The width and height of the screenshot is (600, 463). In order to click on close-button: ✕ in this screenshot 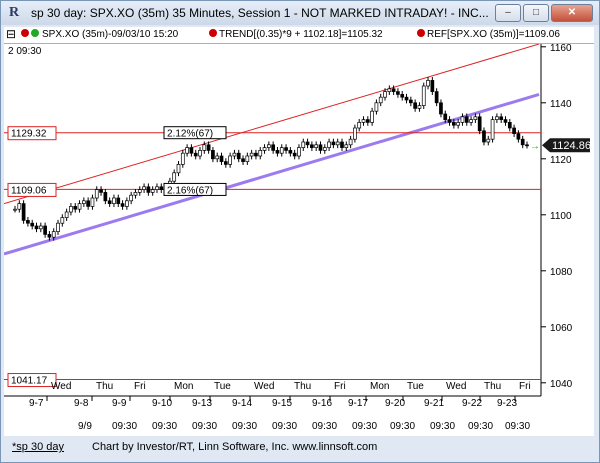, I will do `click(572, 13)`.